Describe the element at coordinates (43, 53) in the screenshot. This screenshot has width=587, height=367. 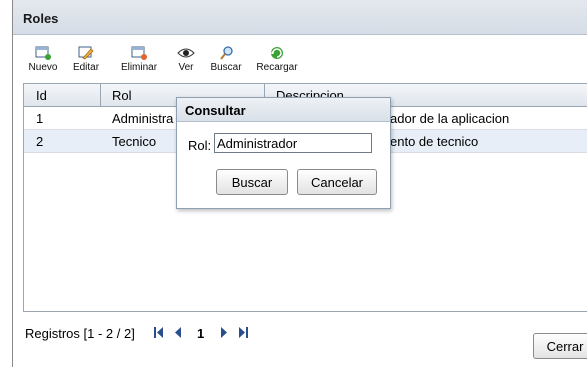
I see `new-document-icon` at that location.